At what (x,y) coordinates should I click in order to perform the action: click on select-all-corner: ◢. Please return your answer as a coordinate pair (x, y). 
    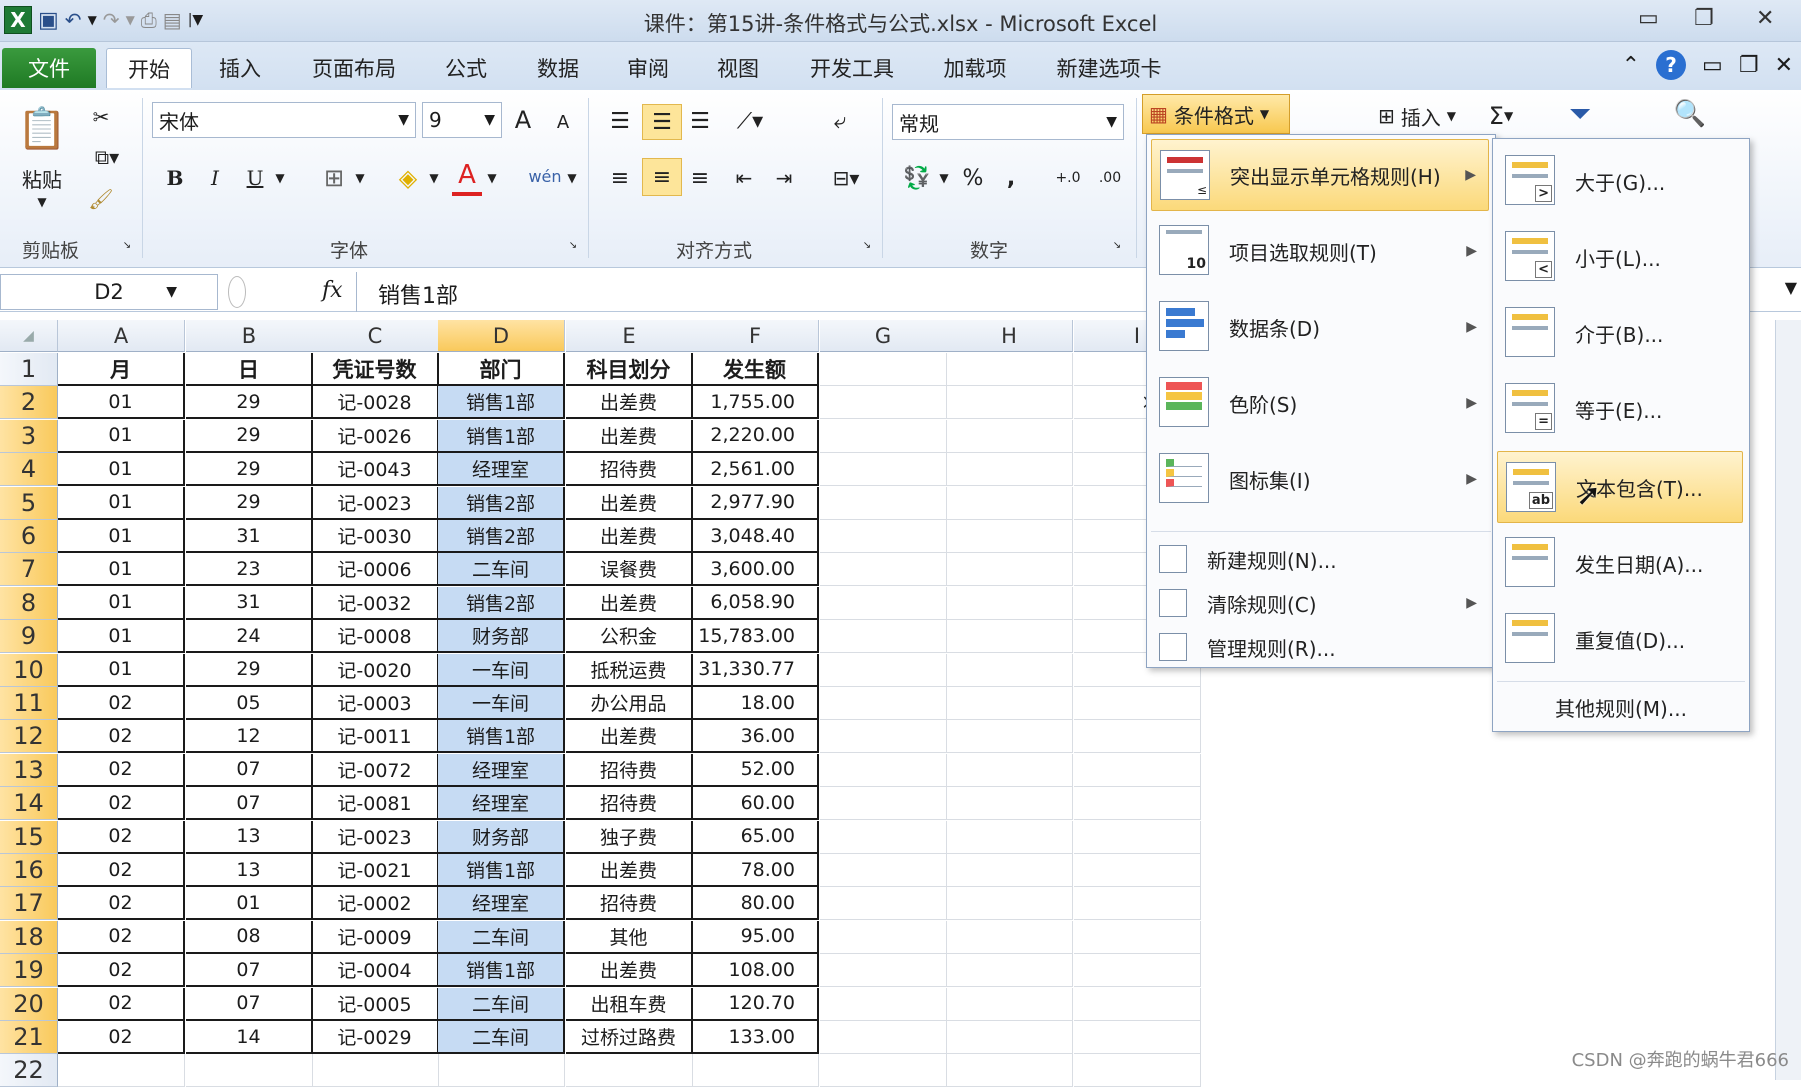
    Looking at the image, I should click on (29, 336).